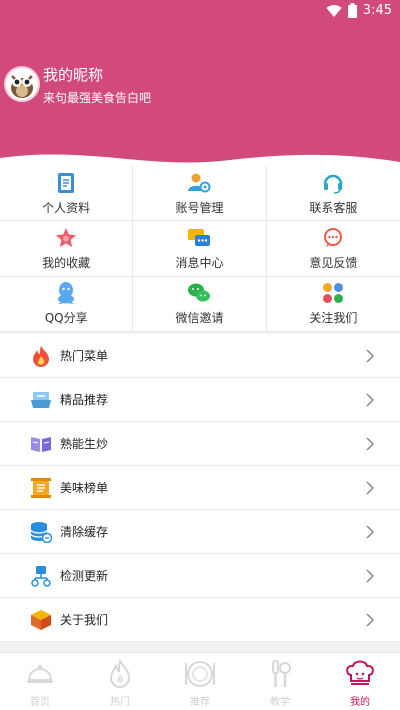 The image size is (400, 710). What do you see at coordinates (199, 293) in the screenshot?
I see `wechat-icon` at bounding box center [199, 293].